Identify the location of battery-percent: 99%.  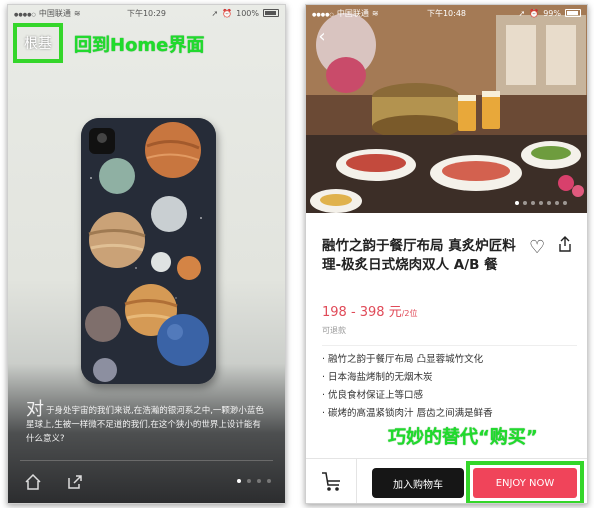
(552, 13).